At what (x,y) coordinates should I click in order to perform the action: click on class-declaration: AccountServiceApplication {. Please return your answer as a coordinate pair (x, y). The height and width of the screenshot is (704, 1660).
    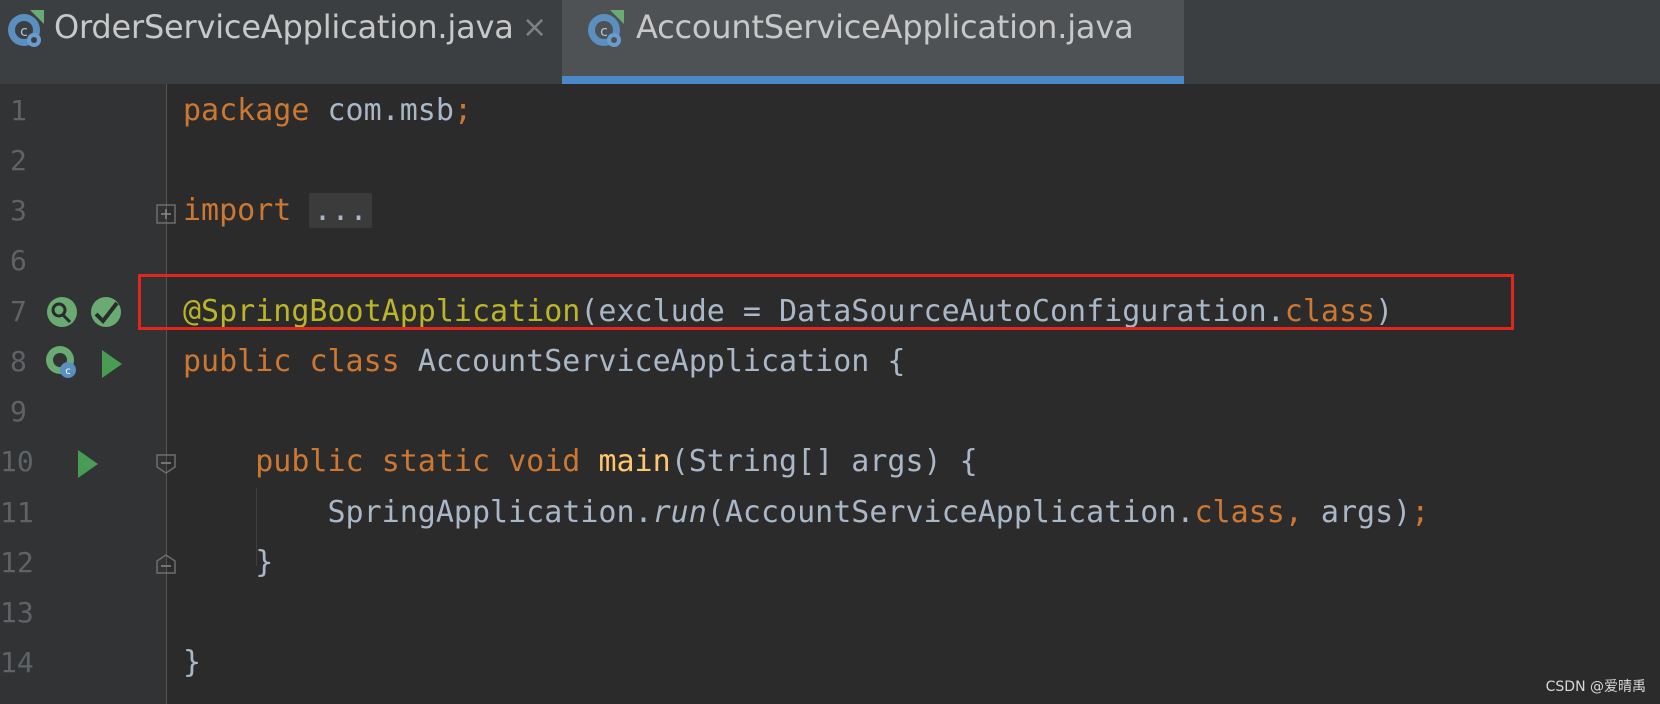
    Looking at the image, I should click on (652, 361).